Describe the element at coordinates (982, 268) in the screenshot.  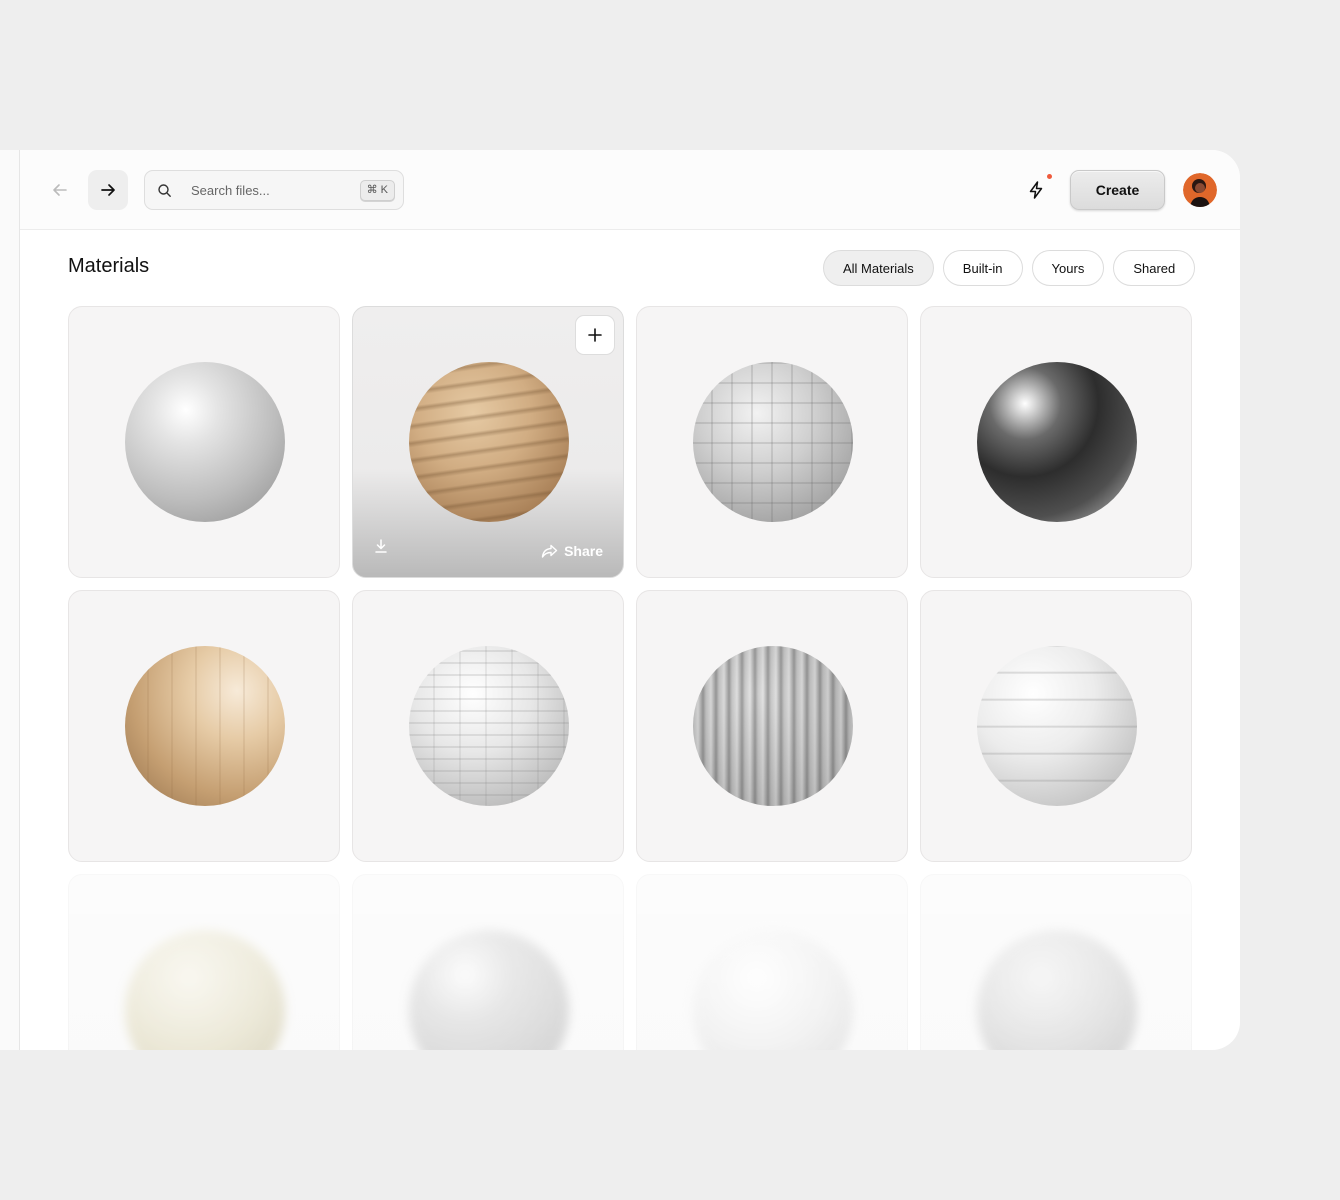
I see `filter-built-in: Built-in` at that location.